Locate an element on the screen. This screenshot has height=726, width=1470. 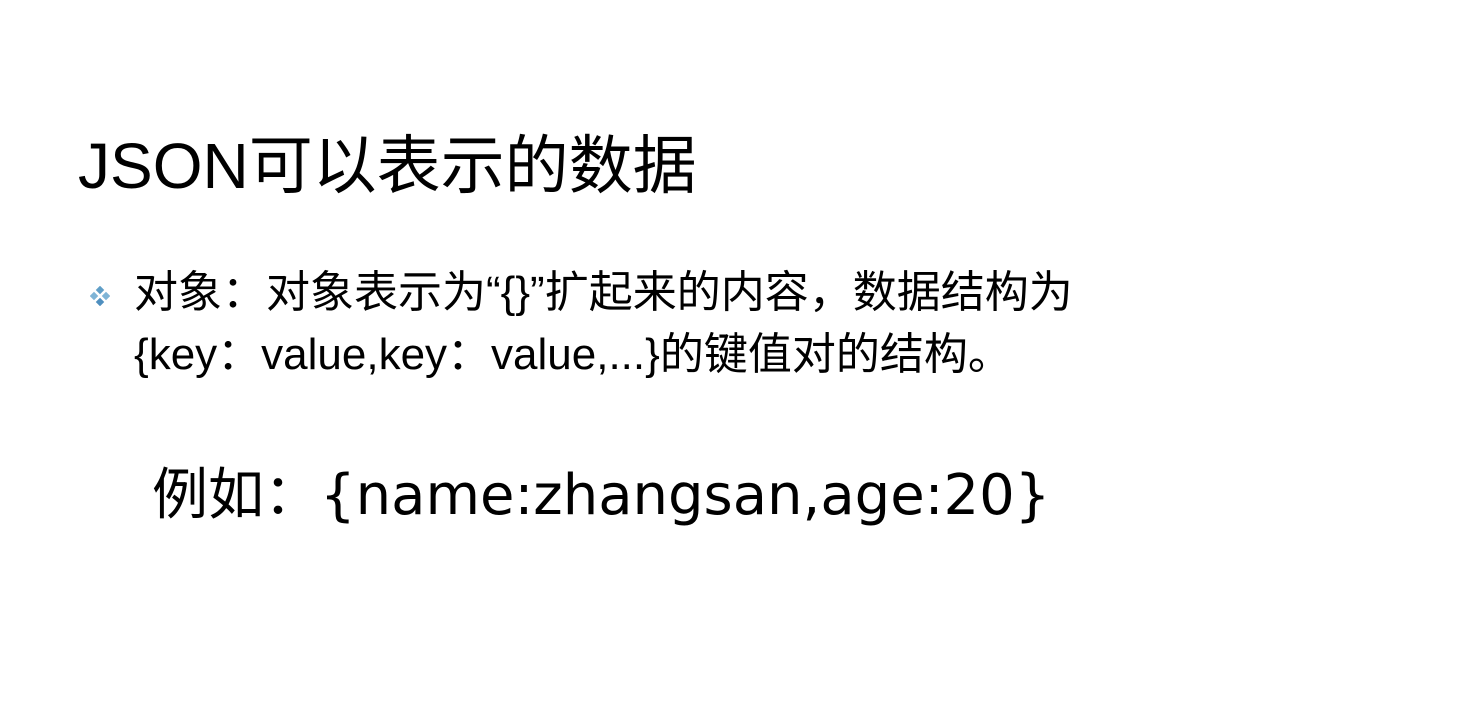
slide-title: JSON可以表示的数据 is located at coordinates (387, 166).